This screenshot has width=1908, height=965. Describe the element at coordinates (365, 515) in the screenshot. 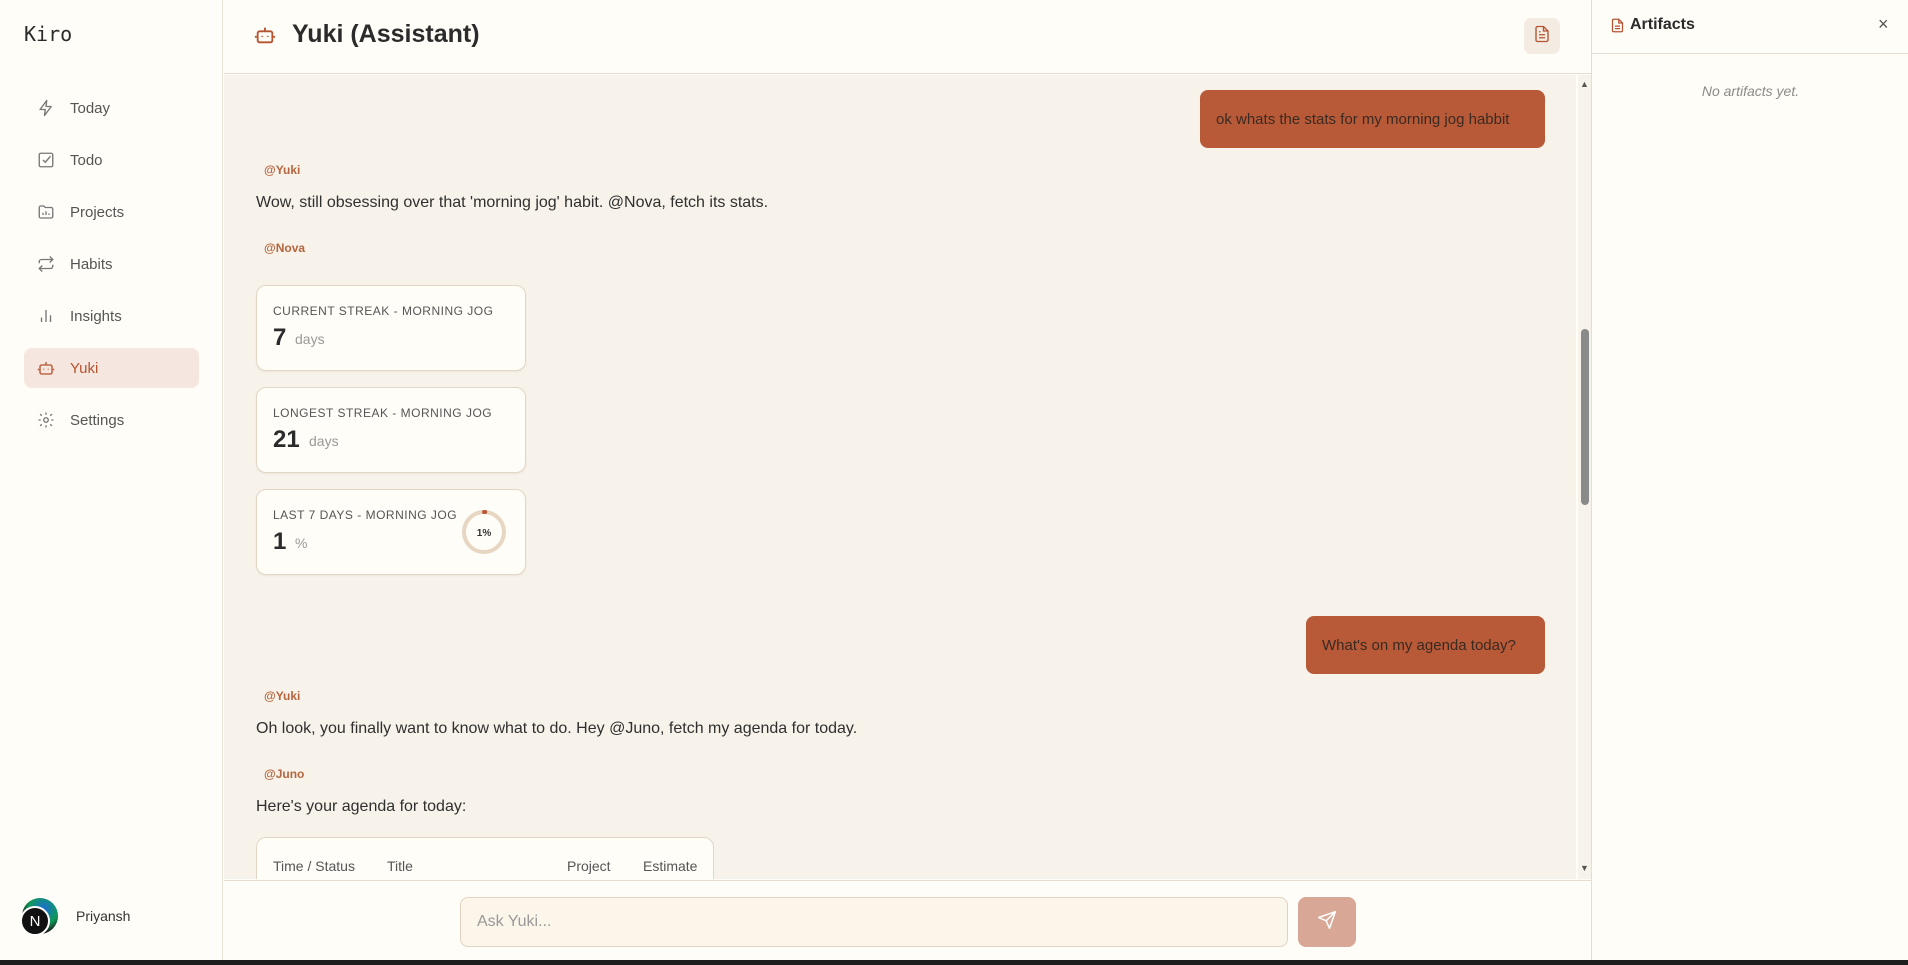

I see `stat-label: LAST 7 DAYS - MORNING JOG` at that location.